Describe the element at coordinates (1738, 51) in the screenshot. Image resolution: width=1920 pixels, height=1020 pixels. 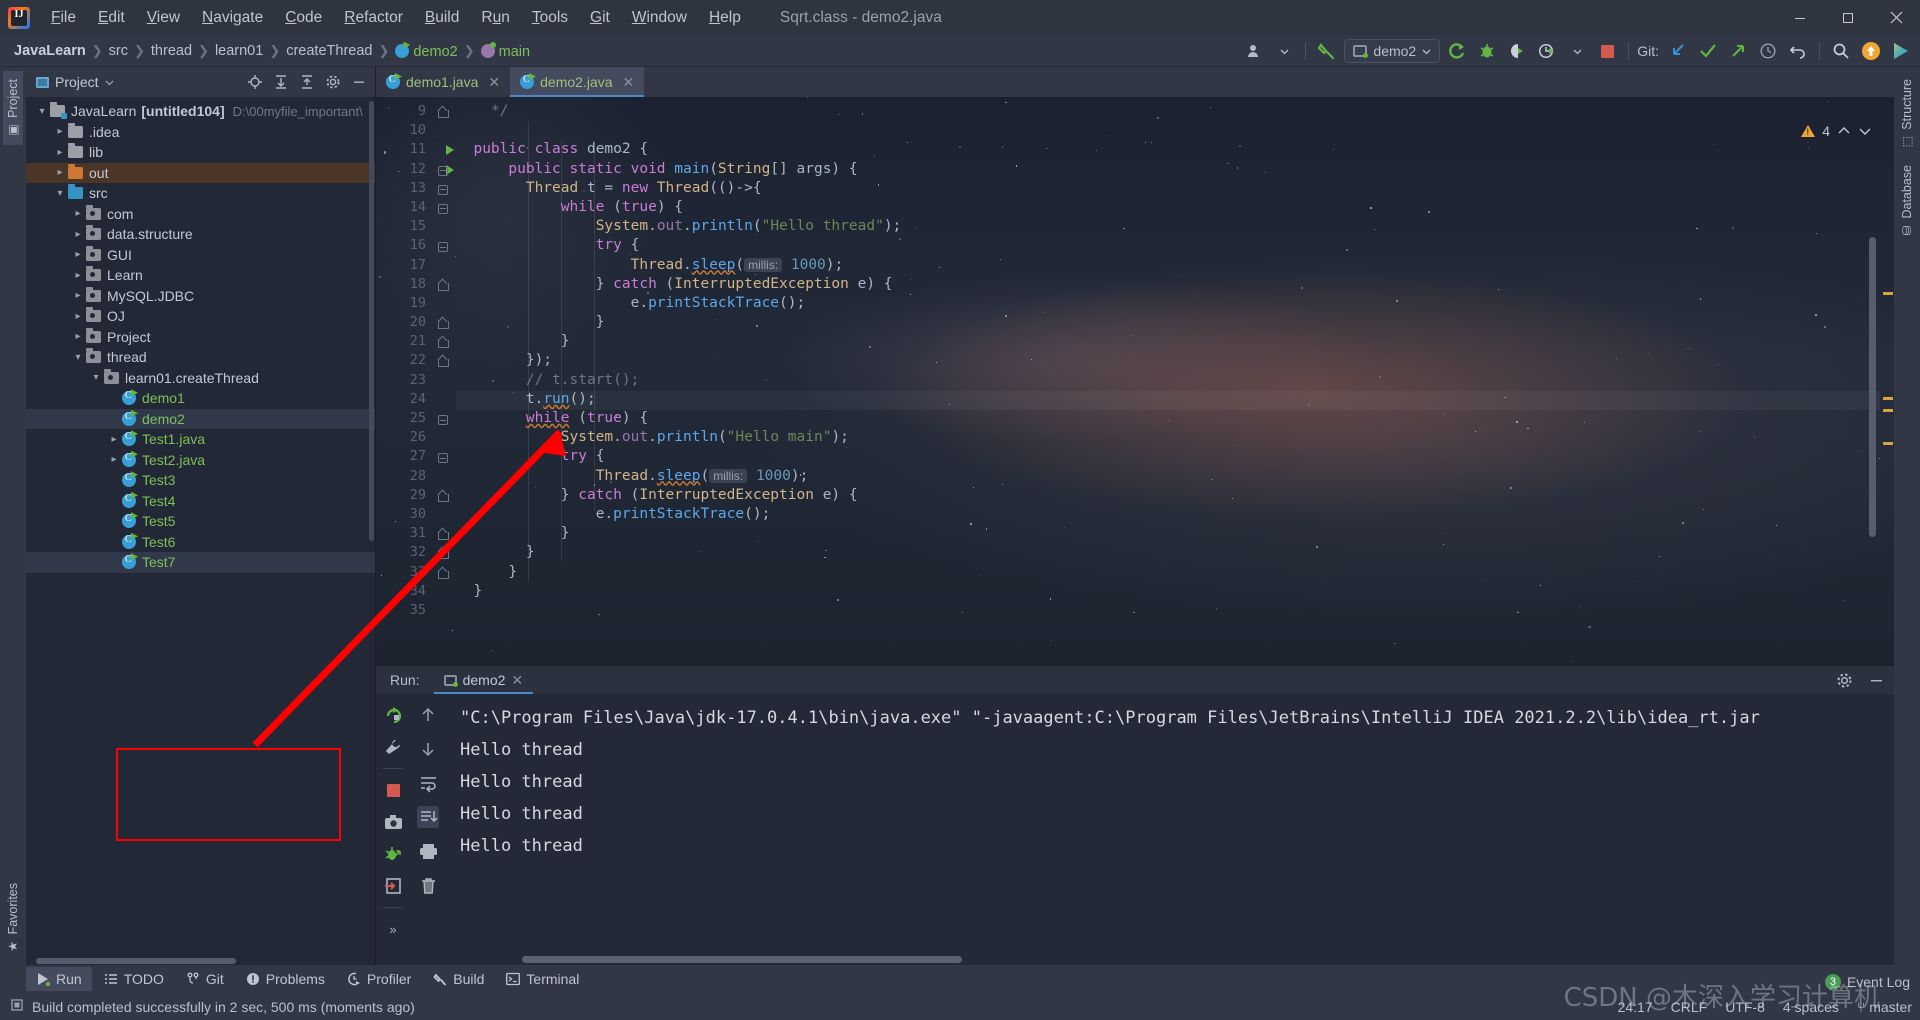
I see `push-arrow-icon` at that location.